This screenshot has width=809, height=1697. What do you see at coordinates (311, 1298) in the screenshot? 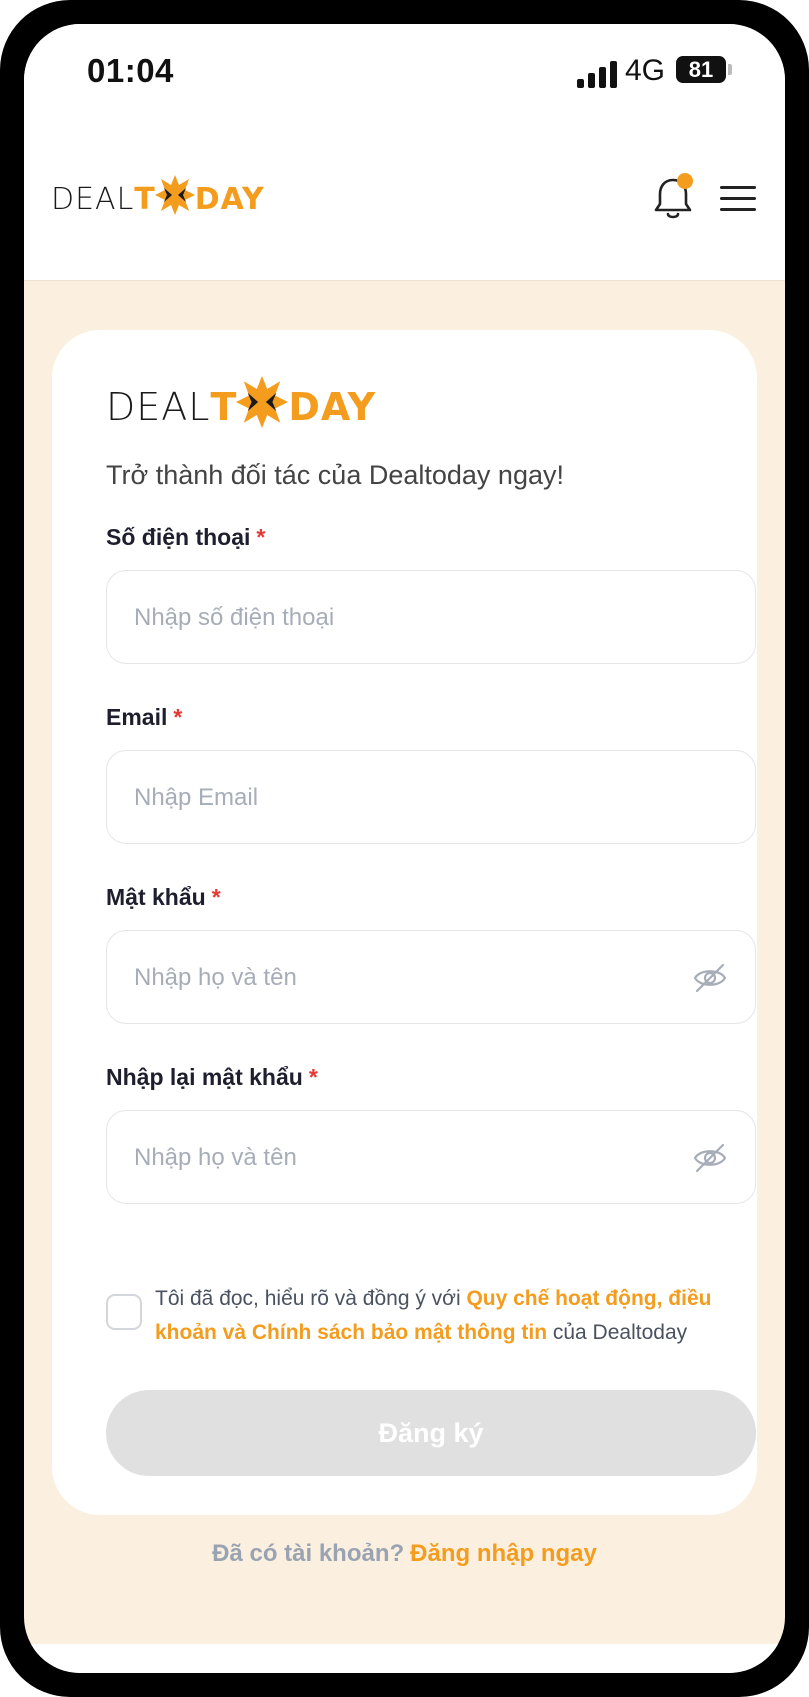
I see `terms-prefix: Tôi đã đọc, hiểu rõ và đồng ý với` at bounding box center [311, 1298].